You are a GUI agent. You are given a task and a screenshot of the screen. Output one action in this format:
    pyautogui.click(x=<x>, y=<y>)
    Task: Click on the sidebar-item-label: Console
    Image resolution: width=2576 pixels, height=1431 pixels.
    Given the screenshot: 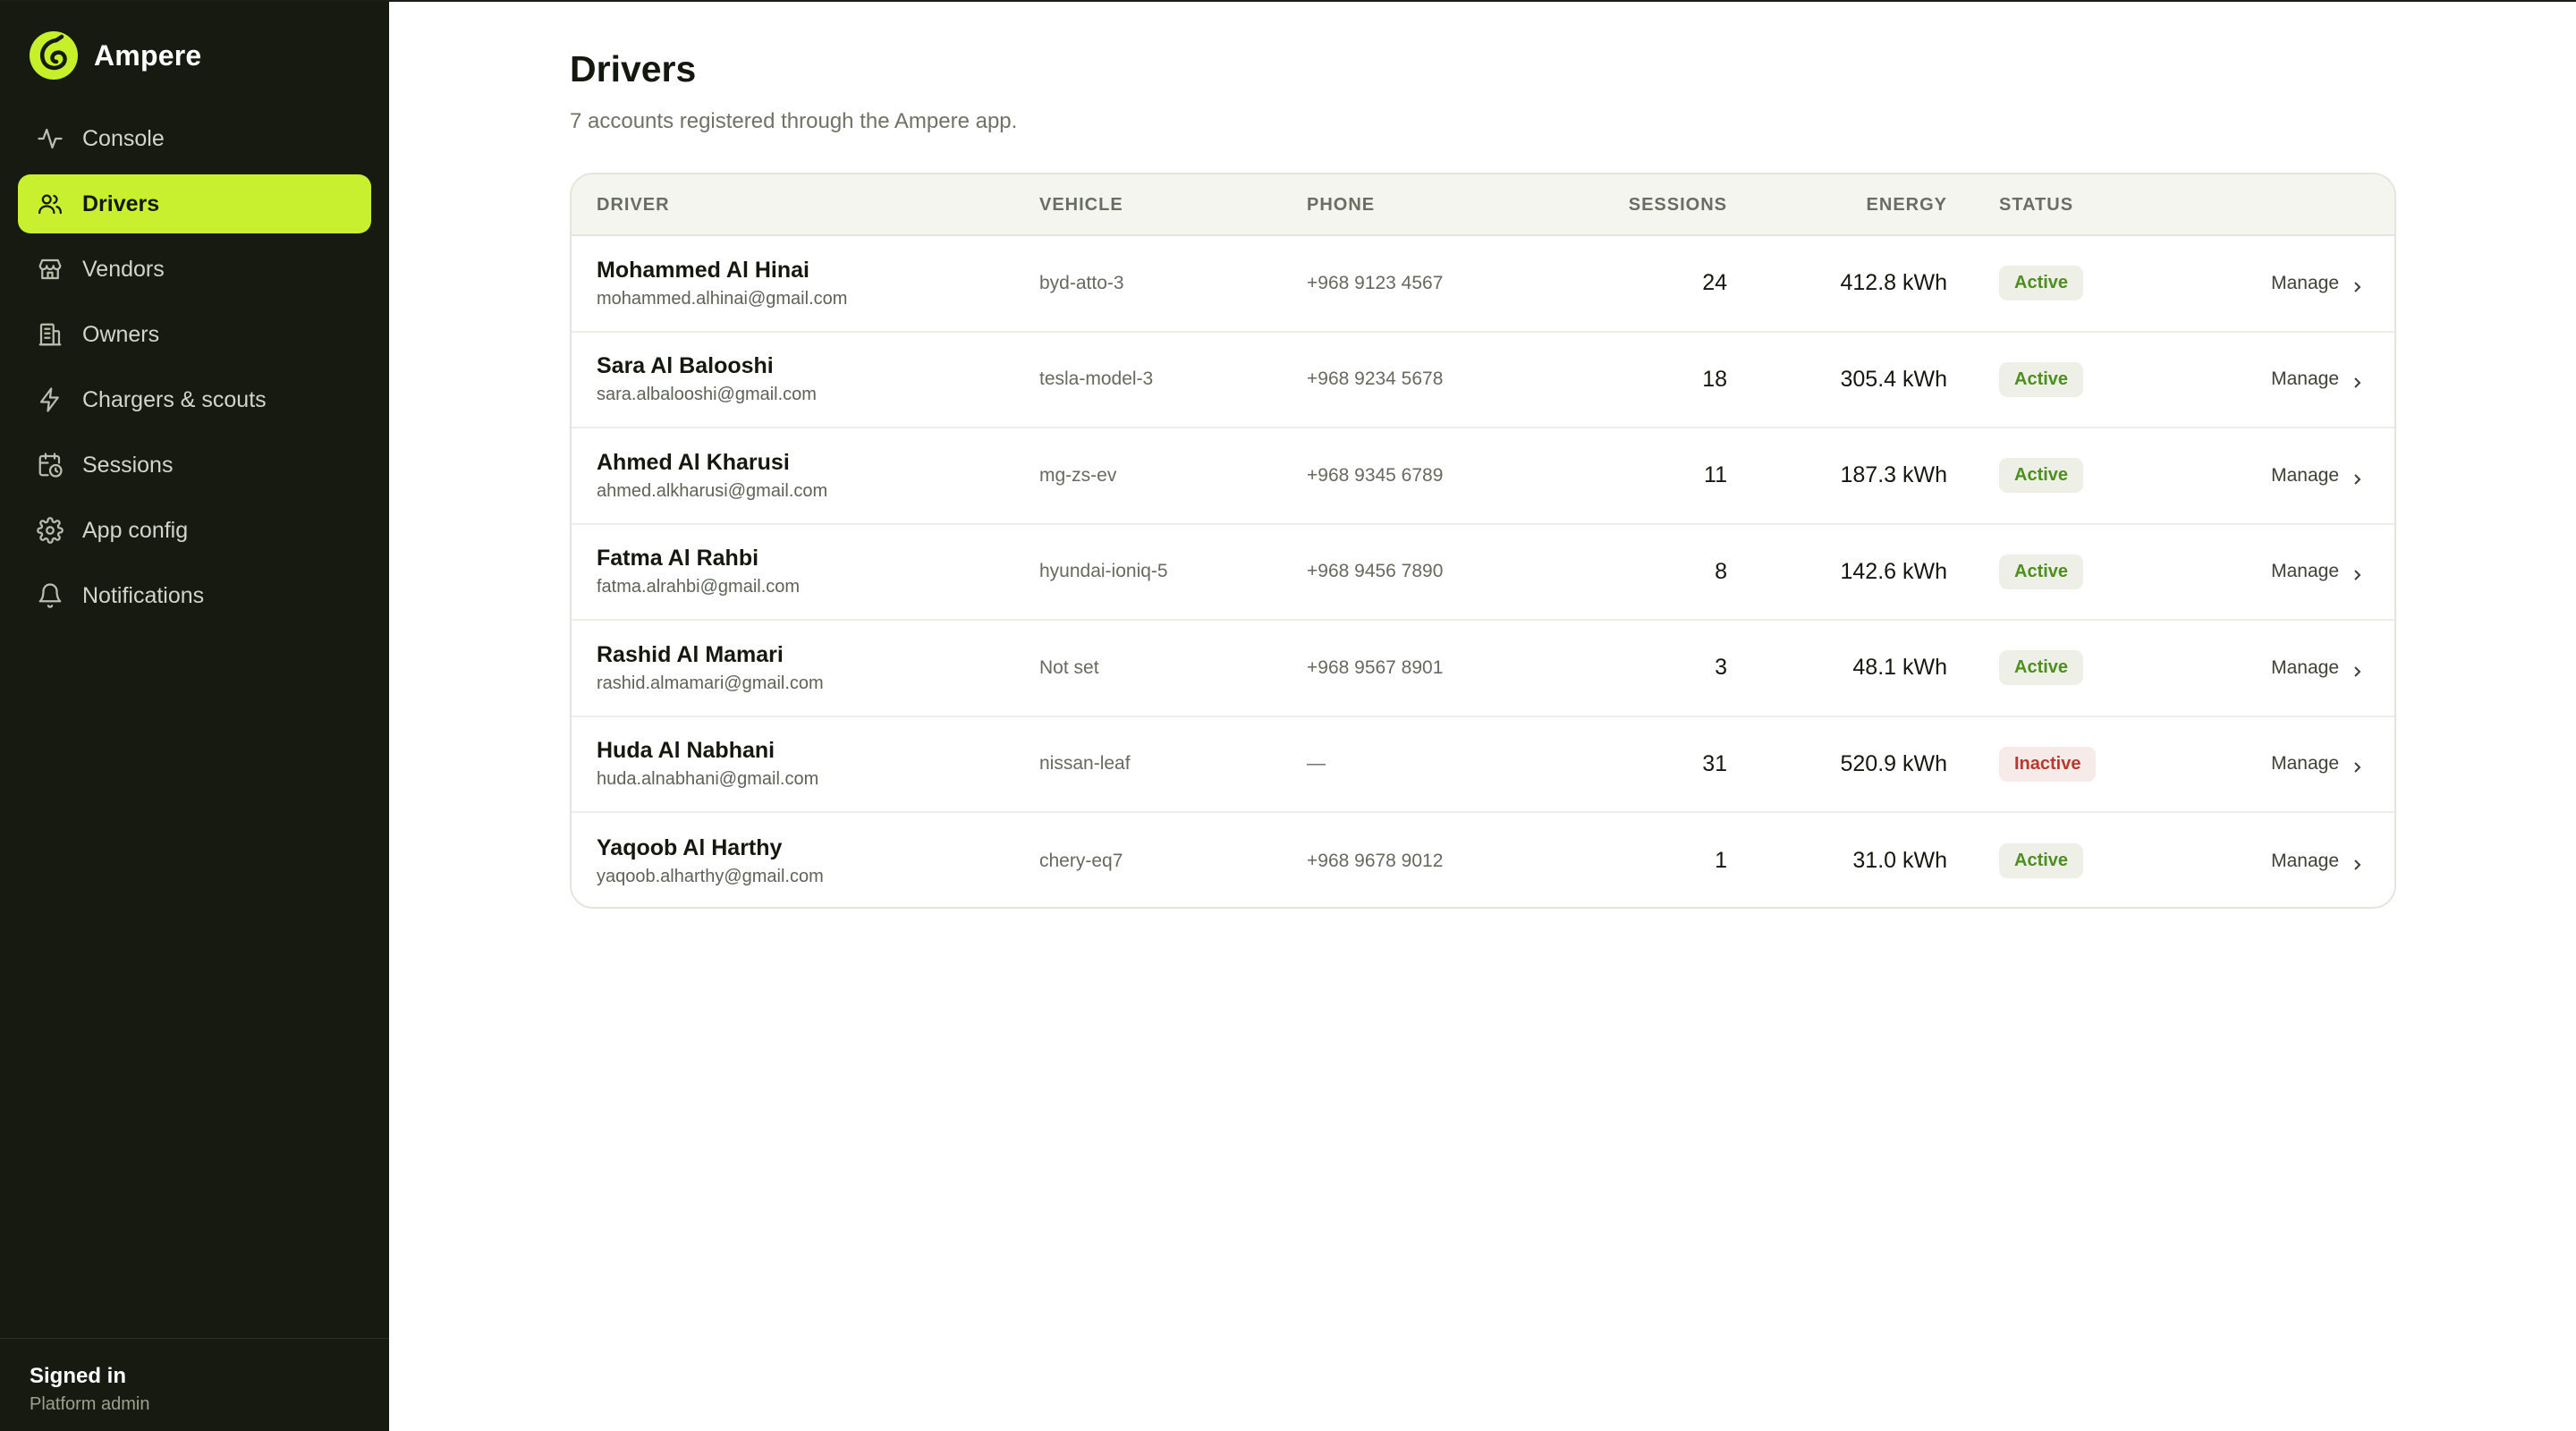 What is the action you would take?
    pyautogui.click(x=123, y=138)
    